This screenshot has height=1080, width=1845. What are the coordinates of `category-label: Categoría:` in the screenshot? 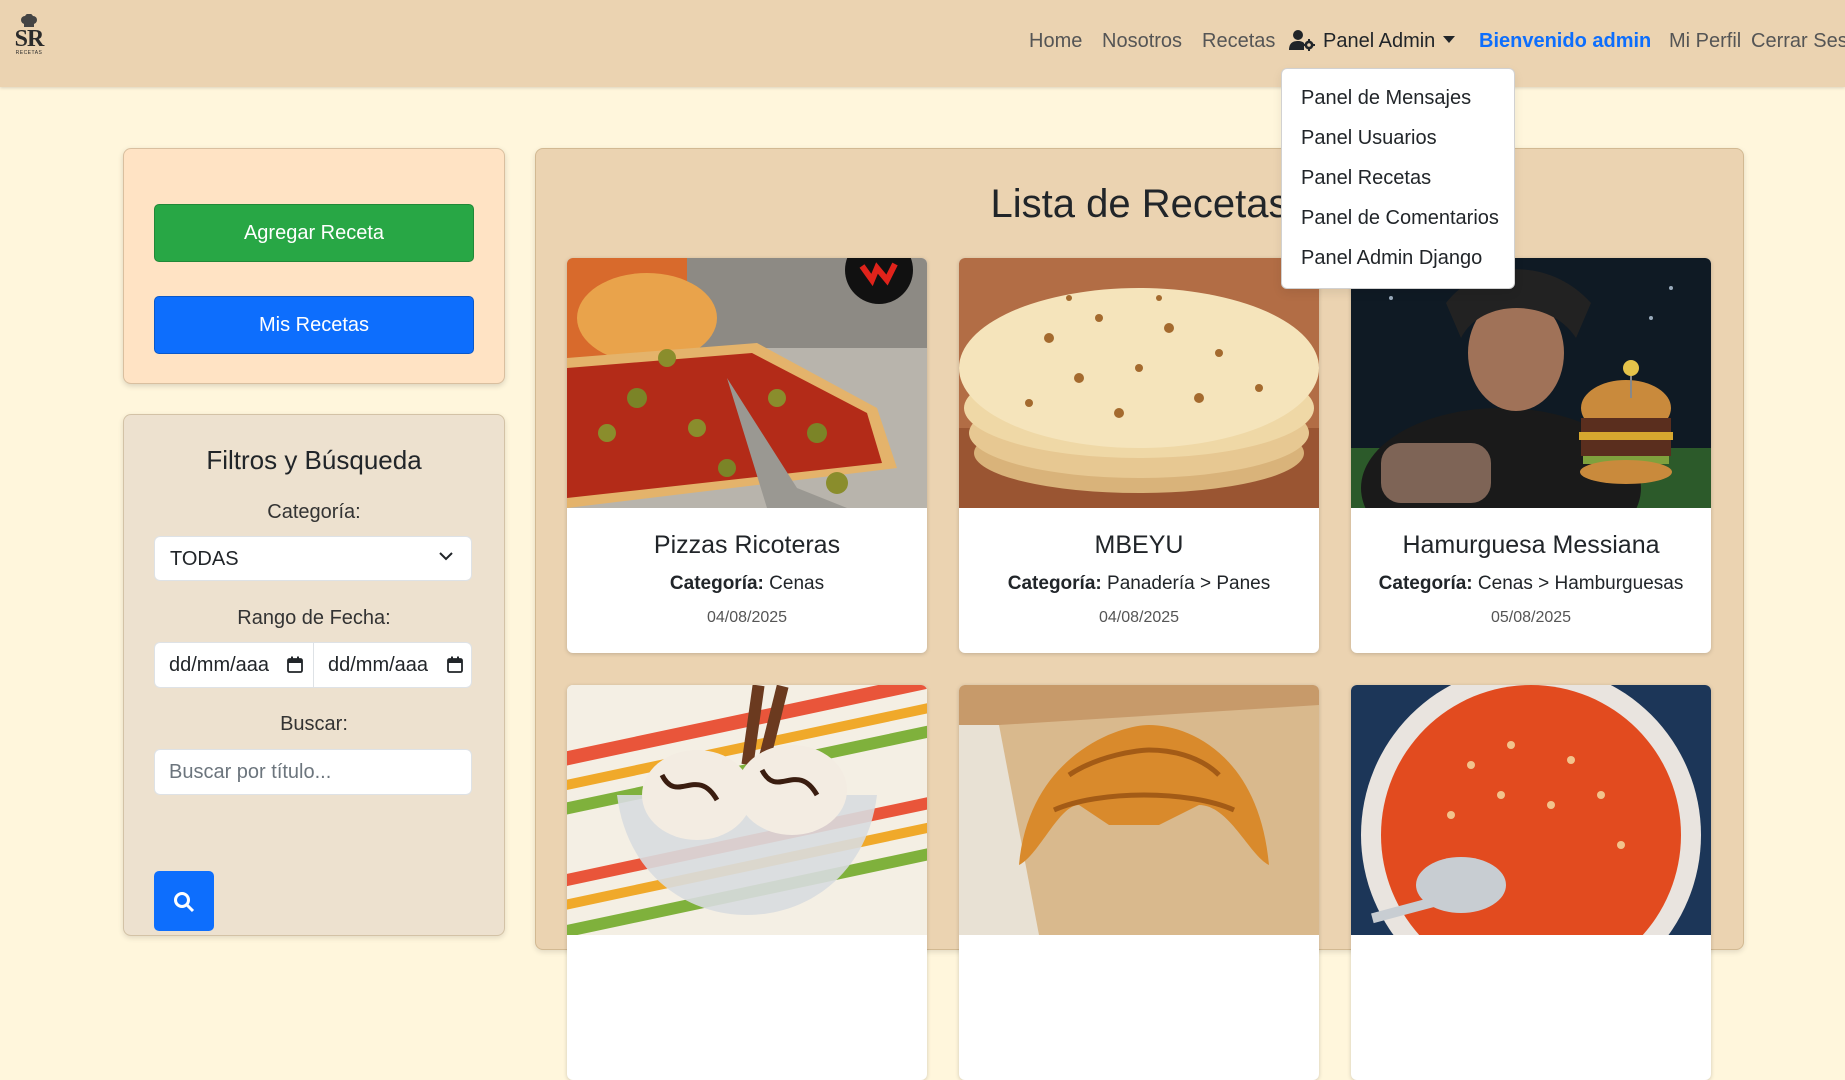 It's located at (314, 512).